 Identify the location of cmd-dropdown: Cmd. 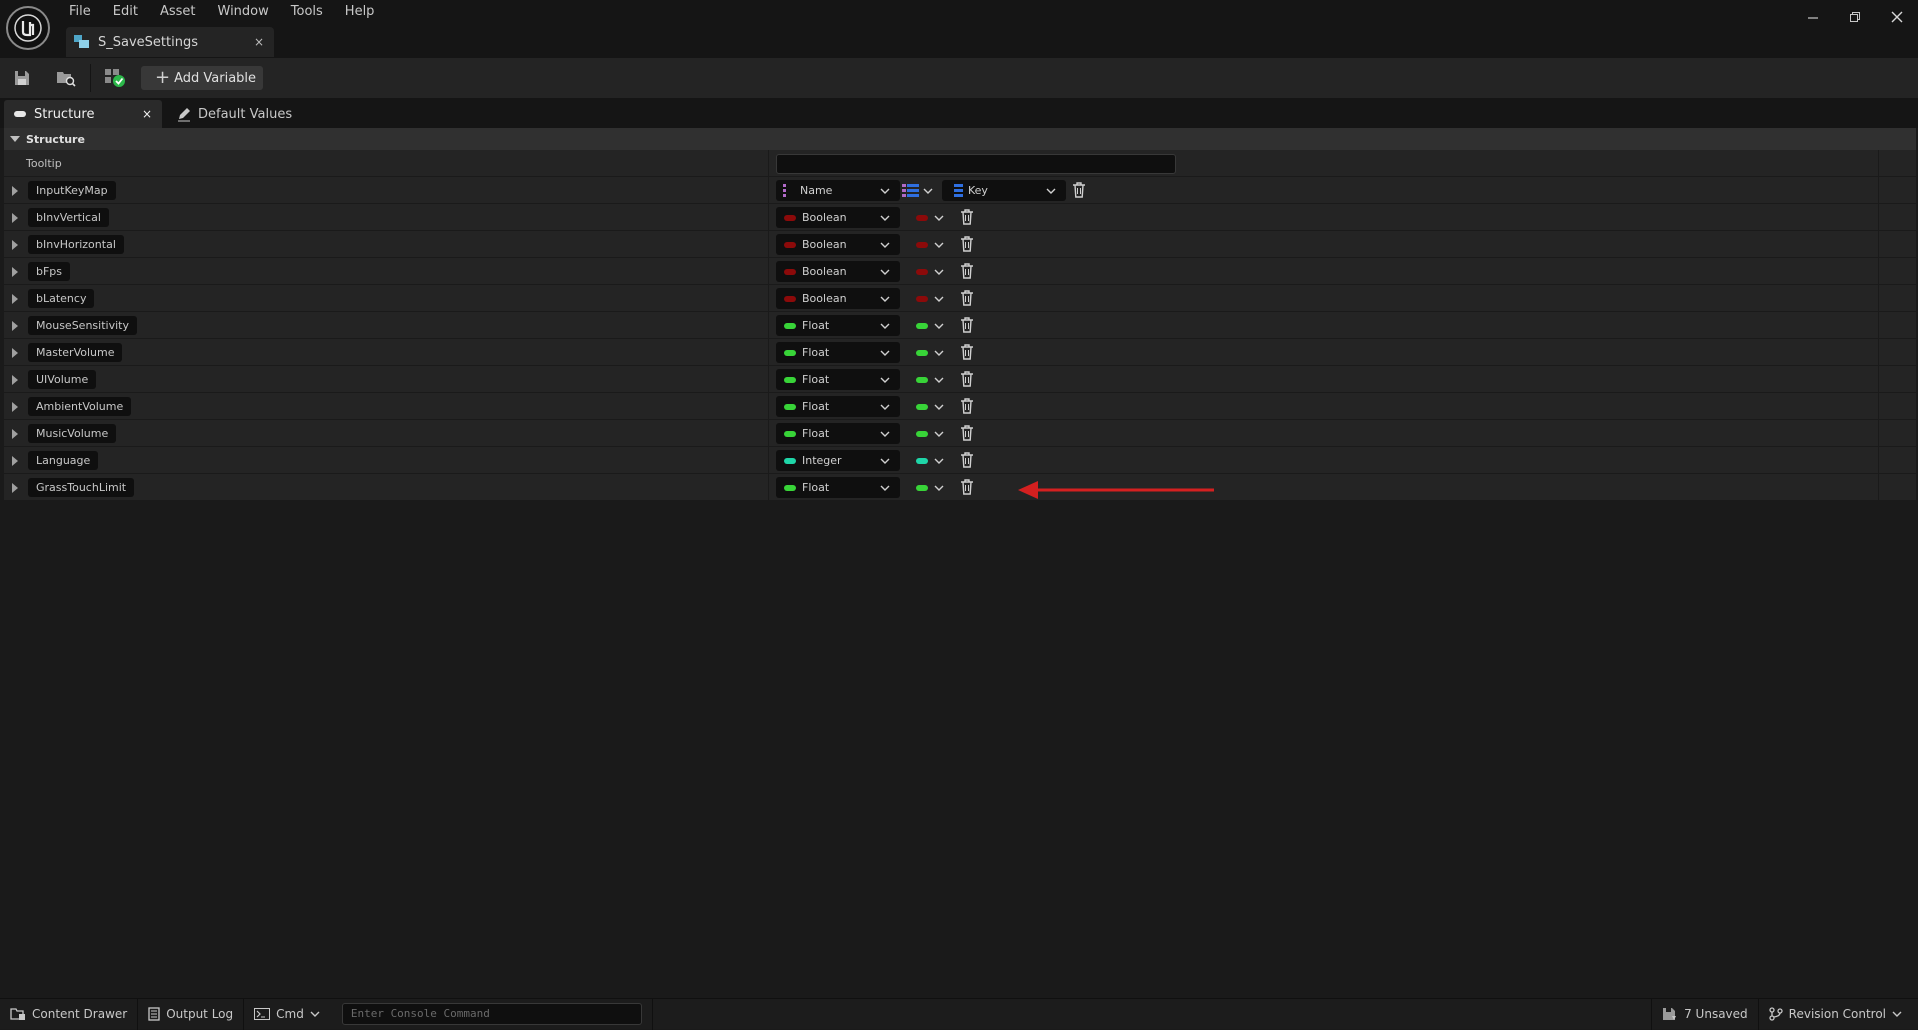
(290, 1014).